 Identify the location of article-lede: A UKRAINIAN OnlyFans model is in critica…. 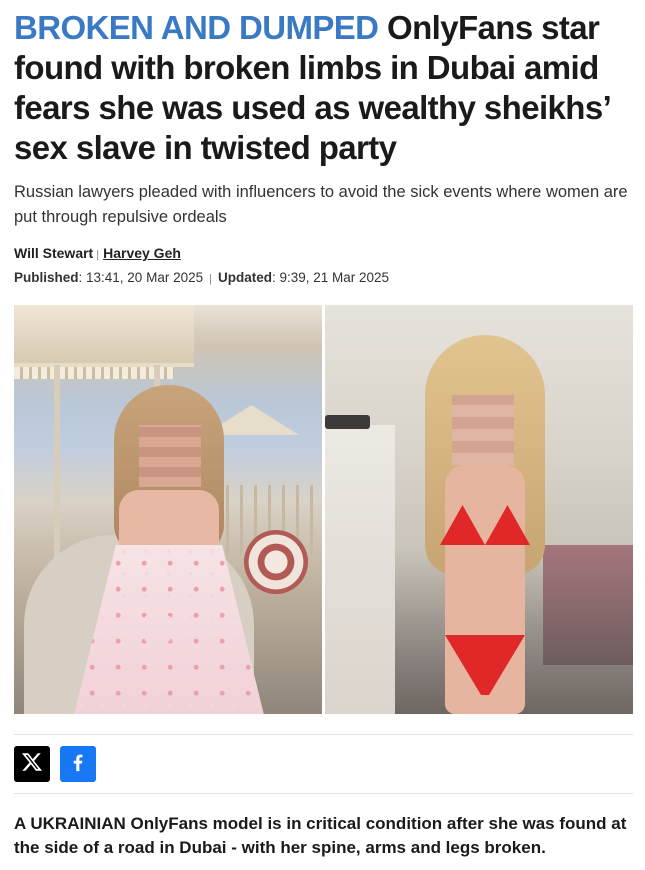
(320, 835).